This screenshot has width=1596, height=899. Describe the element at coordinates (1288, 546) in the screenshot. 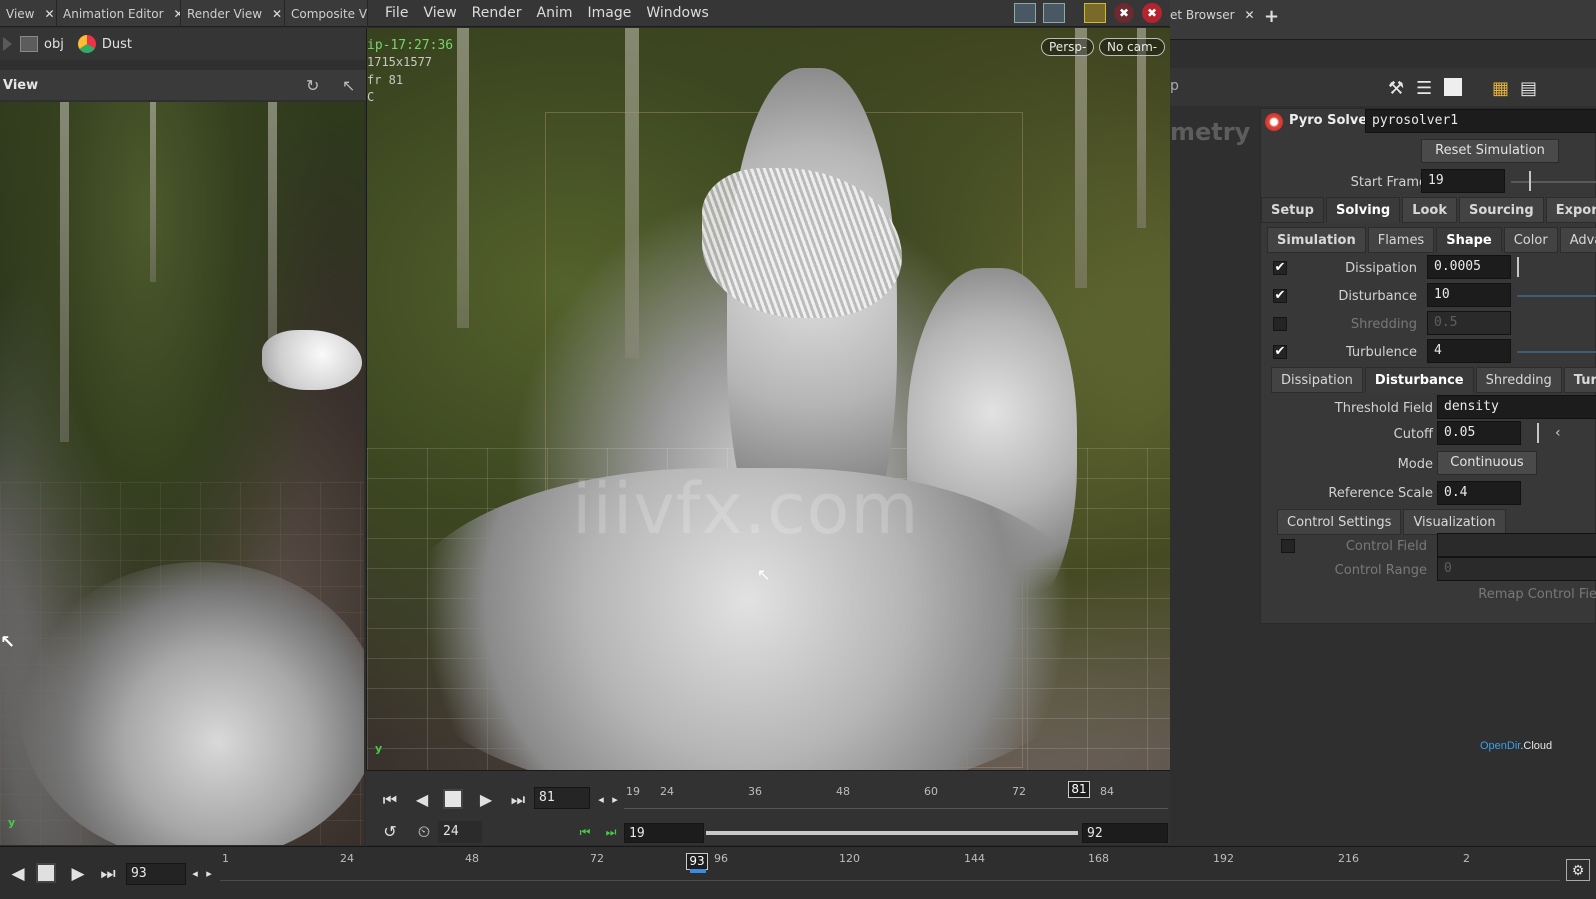

I see `control-field-toggle` at that location.